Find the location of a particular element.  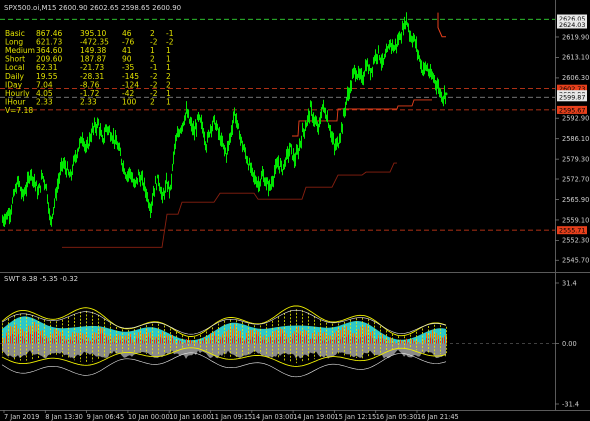

price-scale-label: 2552.30 is located at coordinates (575, 241).